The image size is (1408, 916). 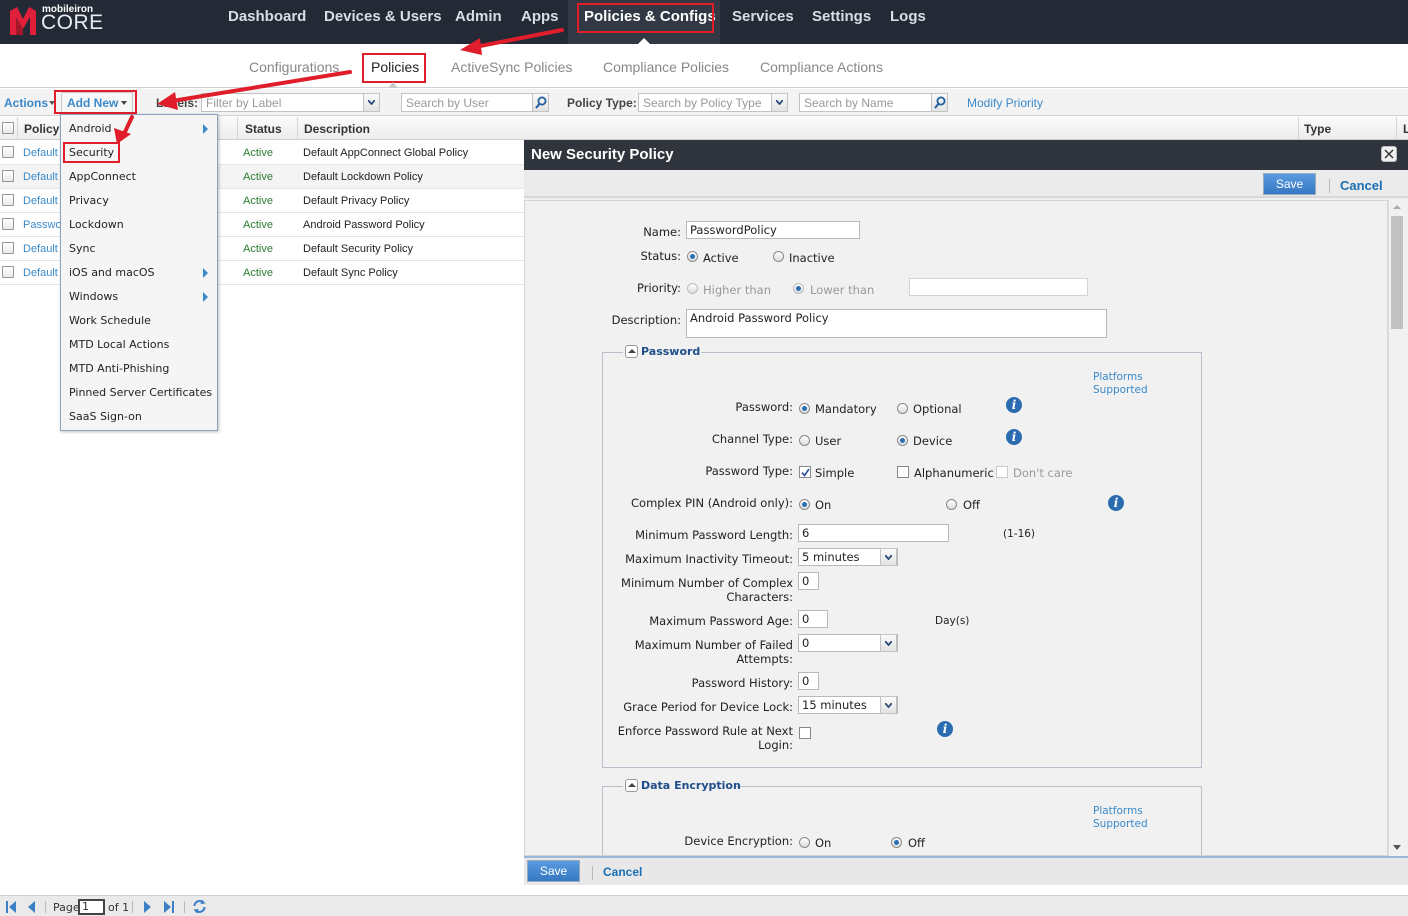 What do you see at coordinates (666, 67) in the screenshot?
I see `tab-compliance-policies: Compliance Policies` at bounding box center [666, 67].